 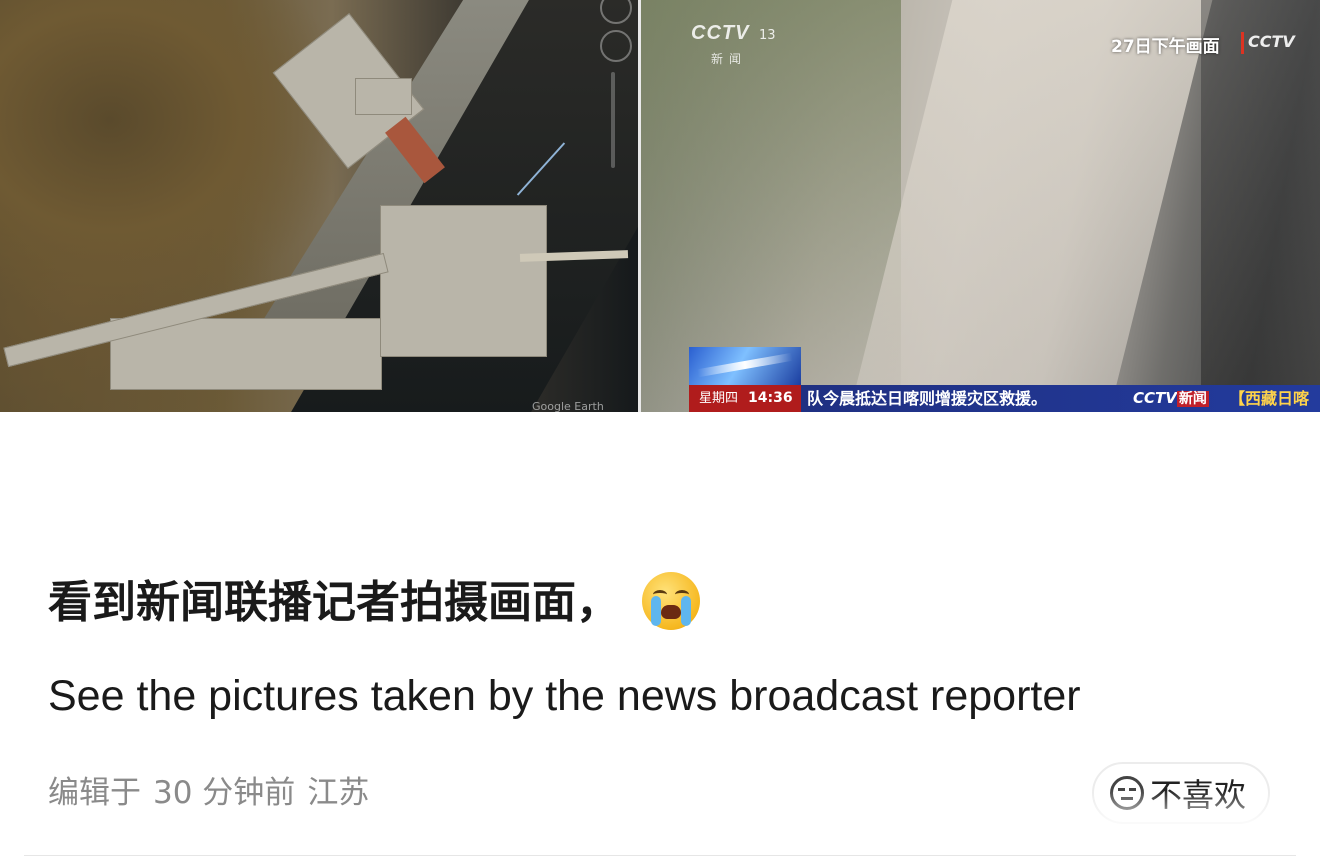 I want to click on tilt-ring-icon, so click(x=616, y=46).